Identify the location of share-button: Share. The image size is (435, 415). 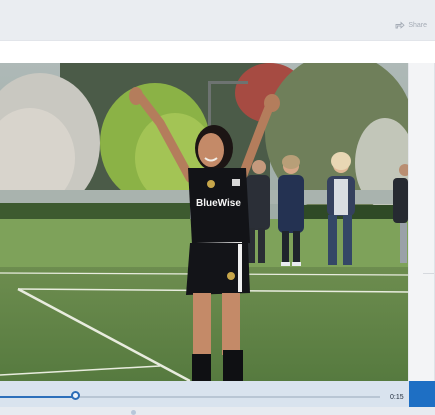
(411, 25).